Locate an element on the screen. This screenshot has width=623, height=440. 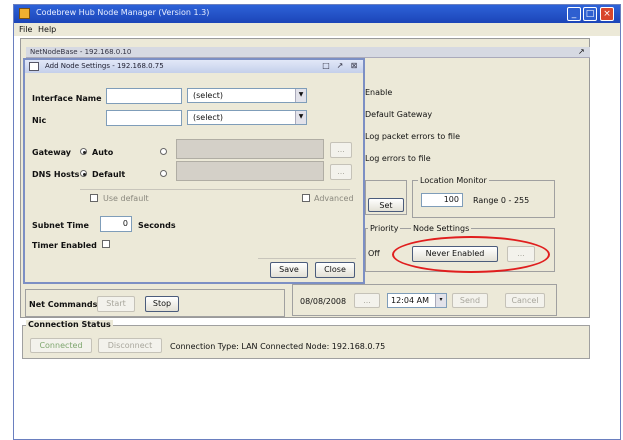
opt-default-gateway: Default Gateway is located at coordinates (398, 114).